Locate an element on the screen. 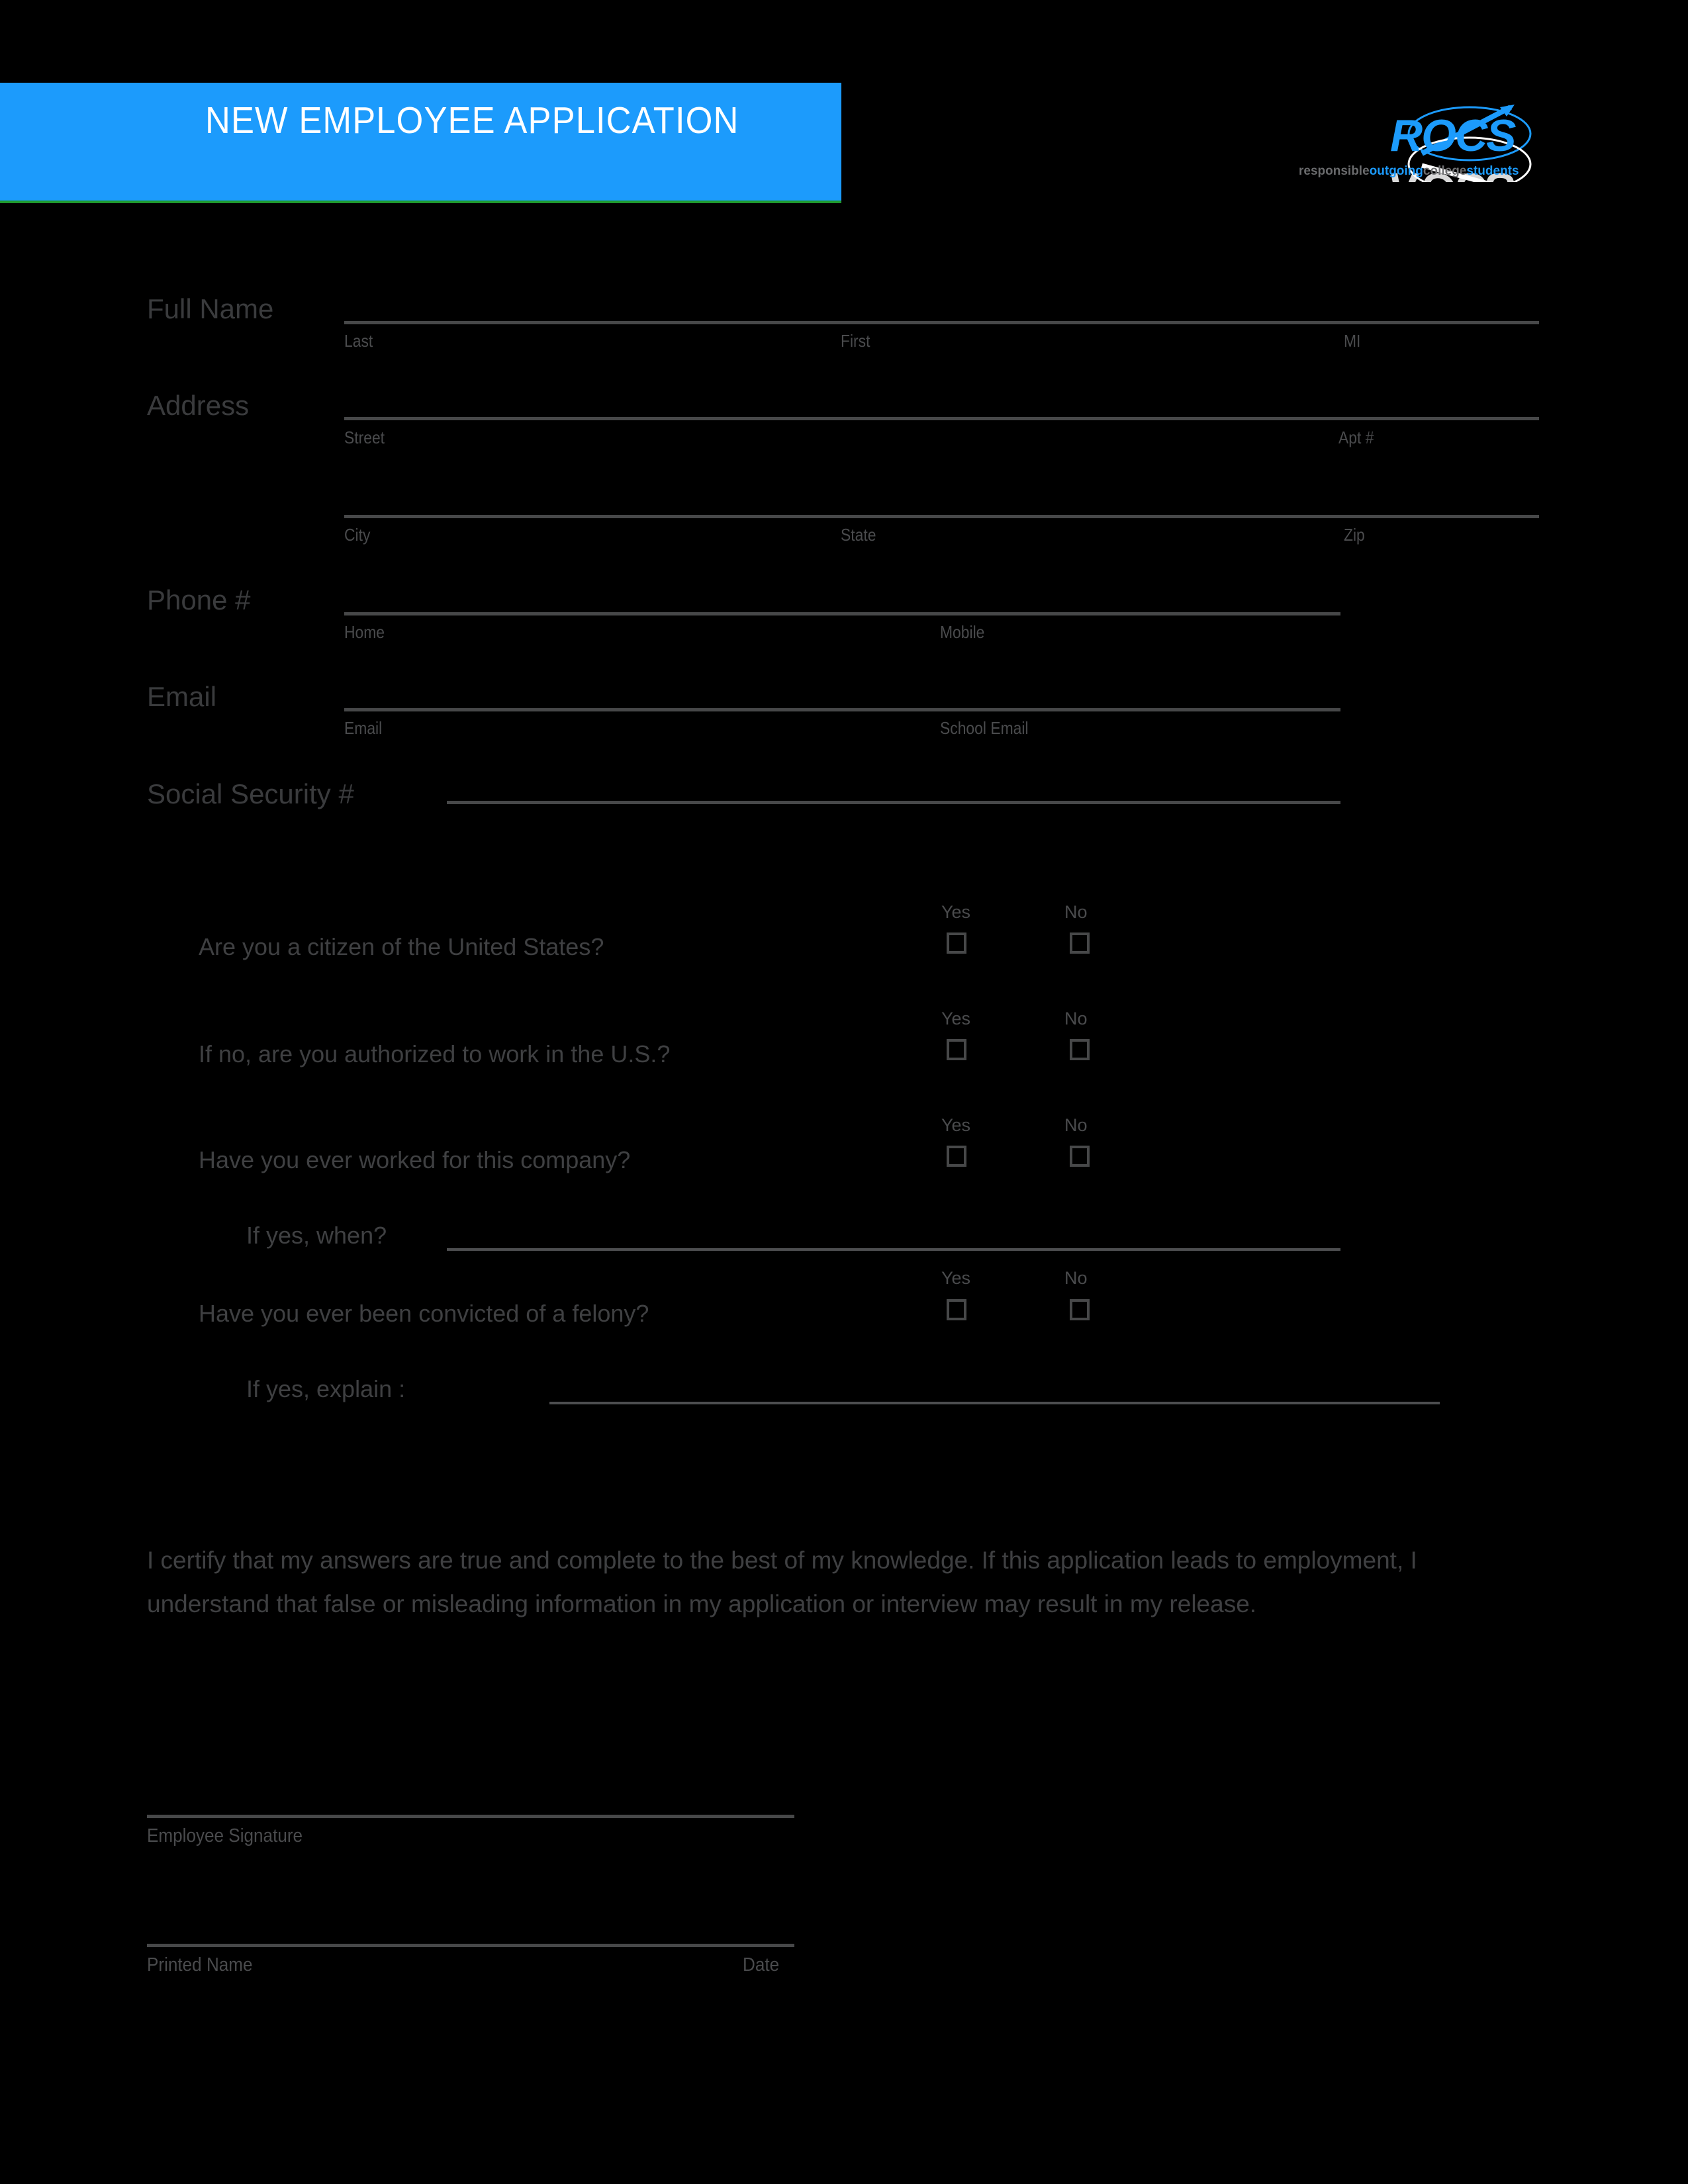 This screenshot has height=2184, width=1688. employee-signature-line is located at coordinates (470, 1817).